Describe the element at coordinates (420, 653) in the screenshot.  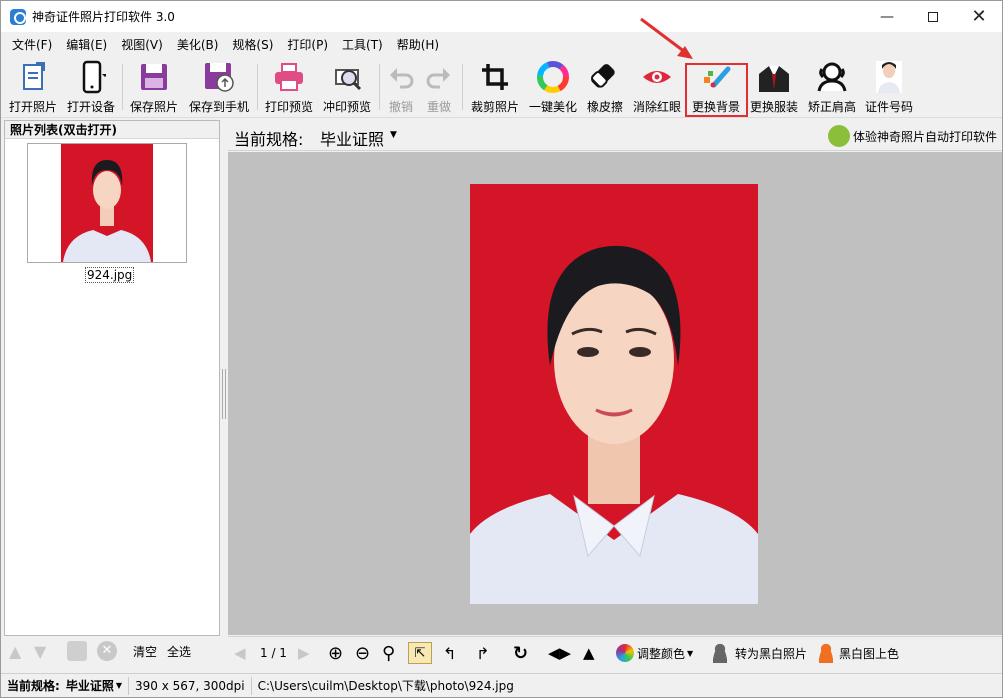
I see `fit-window-icon: ⇱` at that location.